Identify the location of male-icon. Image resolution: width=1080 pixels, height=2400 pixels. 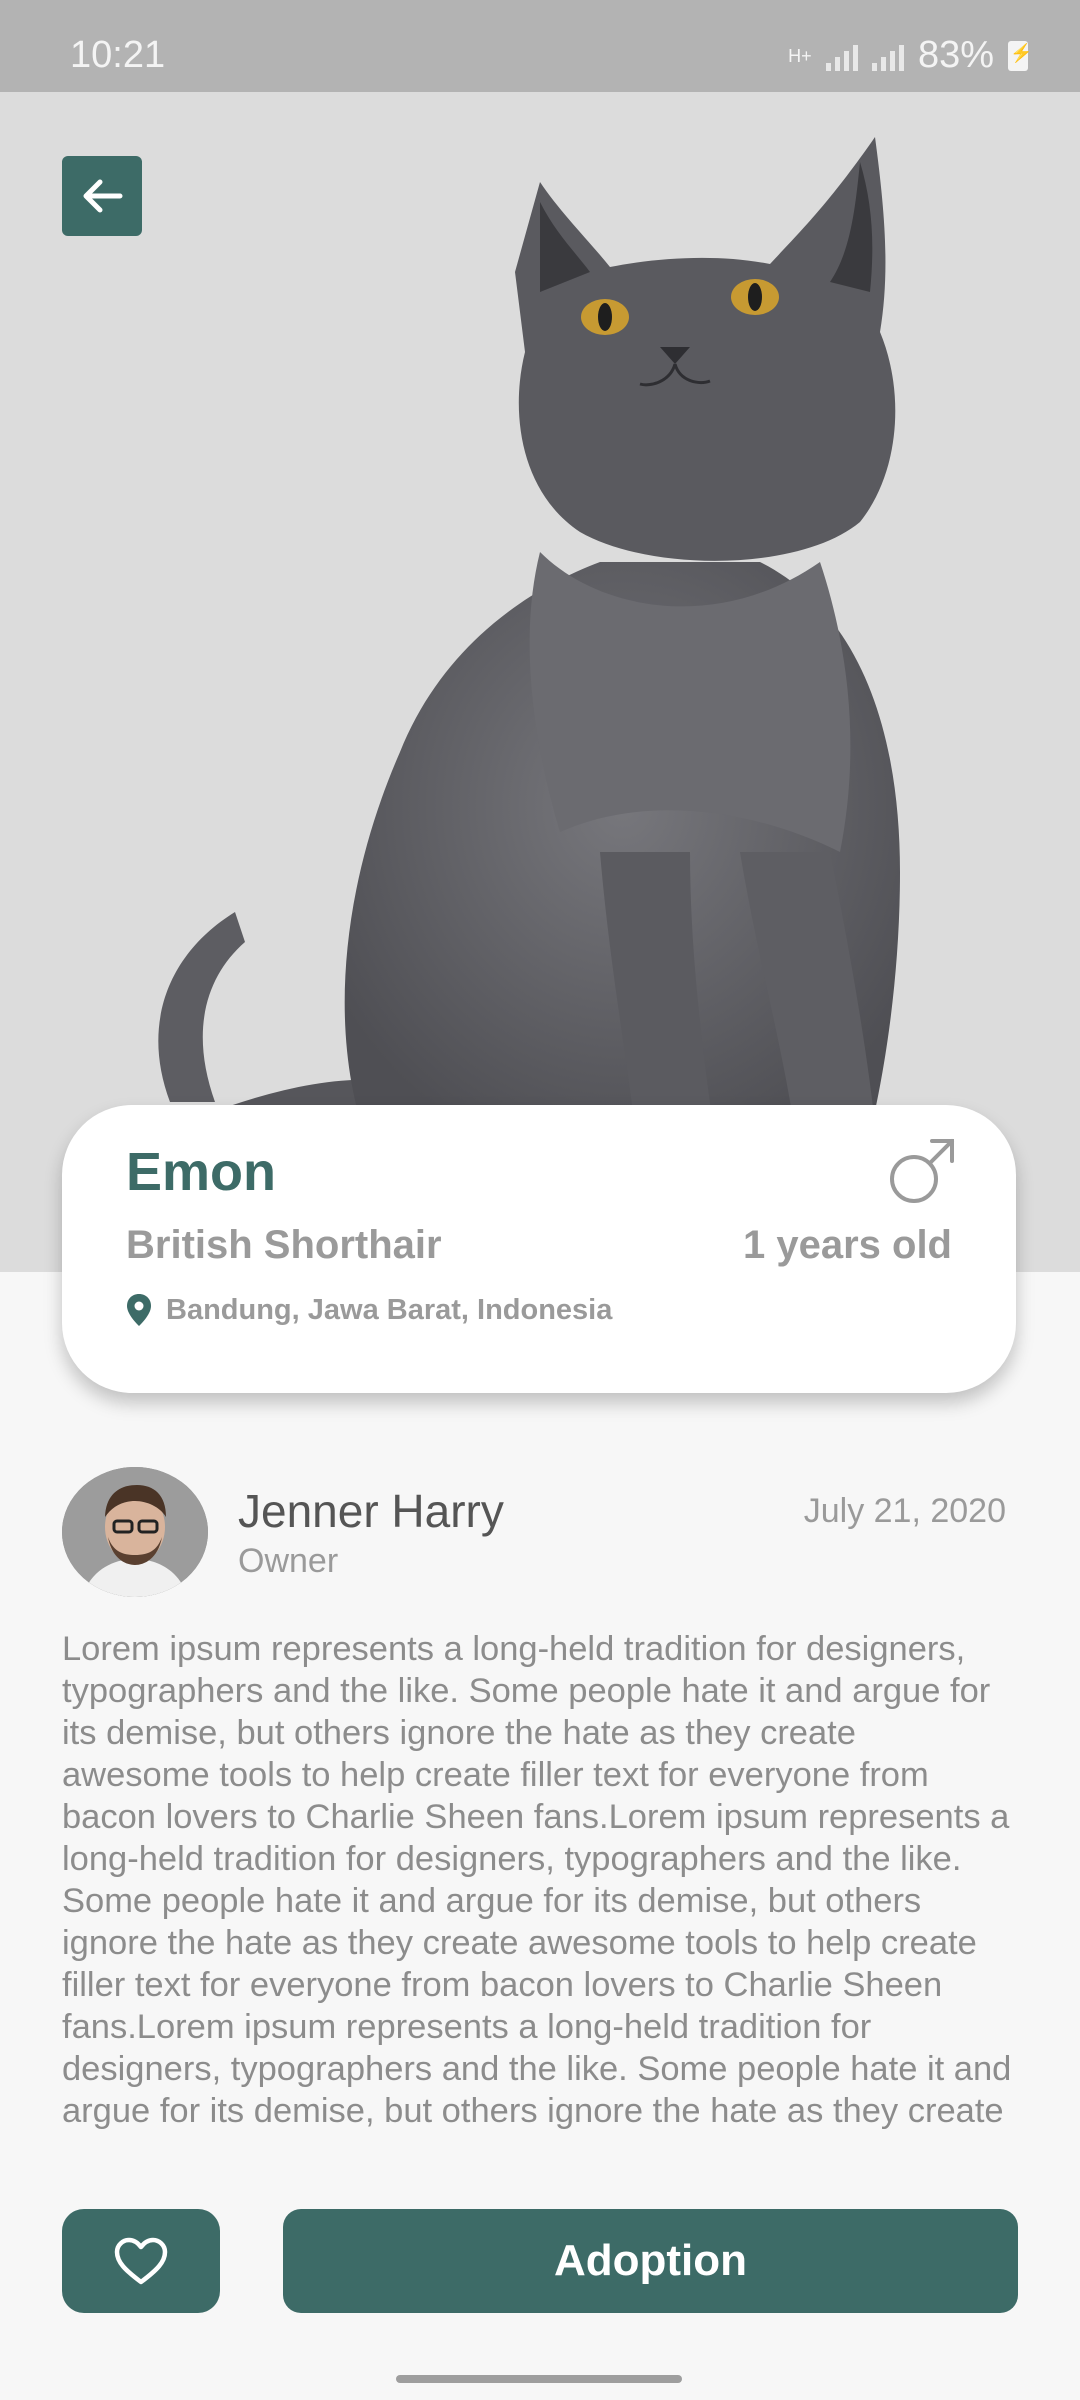
(921, 1174).